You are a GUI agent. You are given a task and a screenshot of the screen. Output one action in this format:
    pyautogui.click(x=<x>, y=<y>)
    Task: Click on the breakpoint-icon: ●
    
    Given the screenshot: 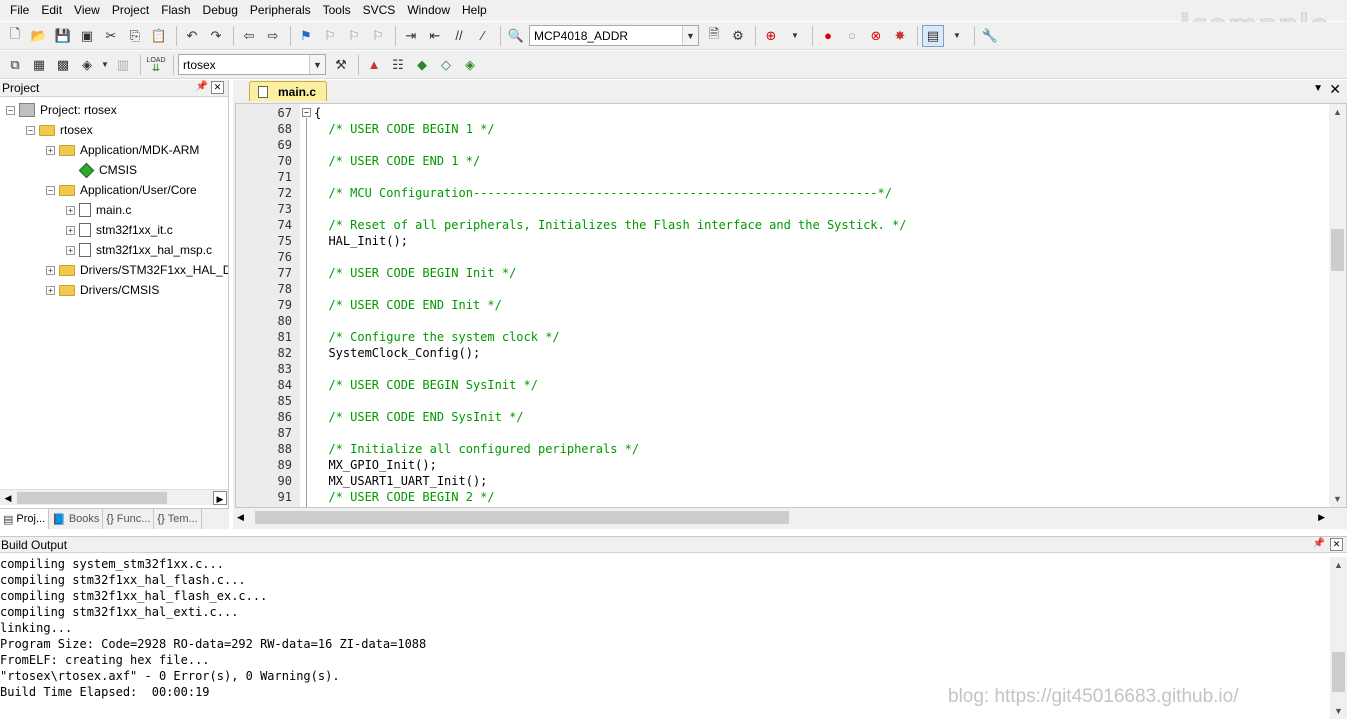 What is the action you would take?
    pyautogui.click(x=828, y=36)
    